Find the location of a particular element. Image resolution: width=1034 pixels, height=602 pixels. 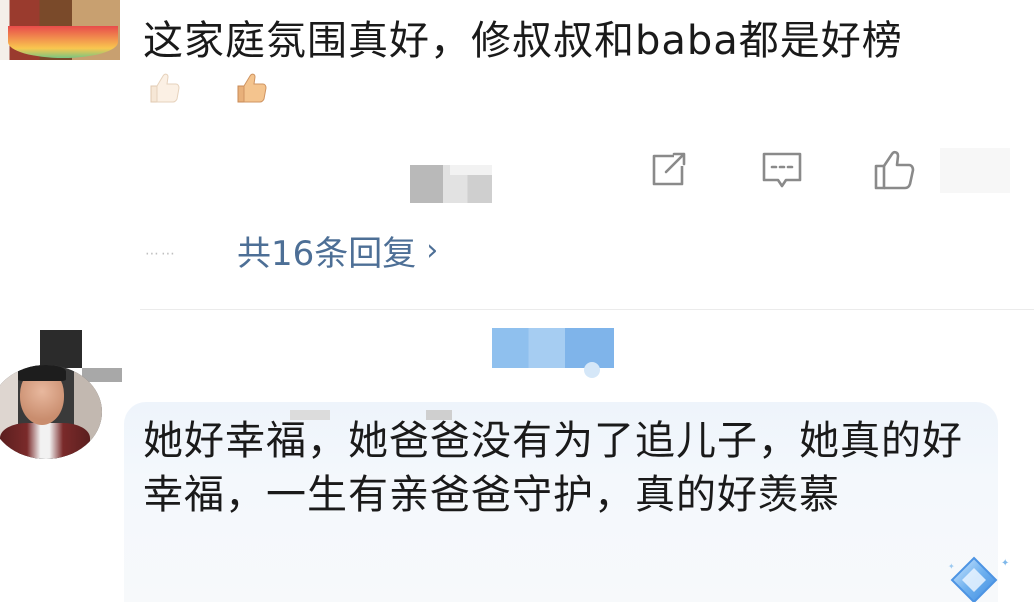

thread-dots: ⋯⋯ is located at coordinates (161, 254).